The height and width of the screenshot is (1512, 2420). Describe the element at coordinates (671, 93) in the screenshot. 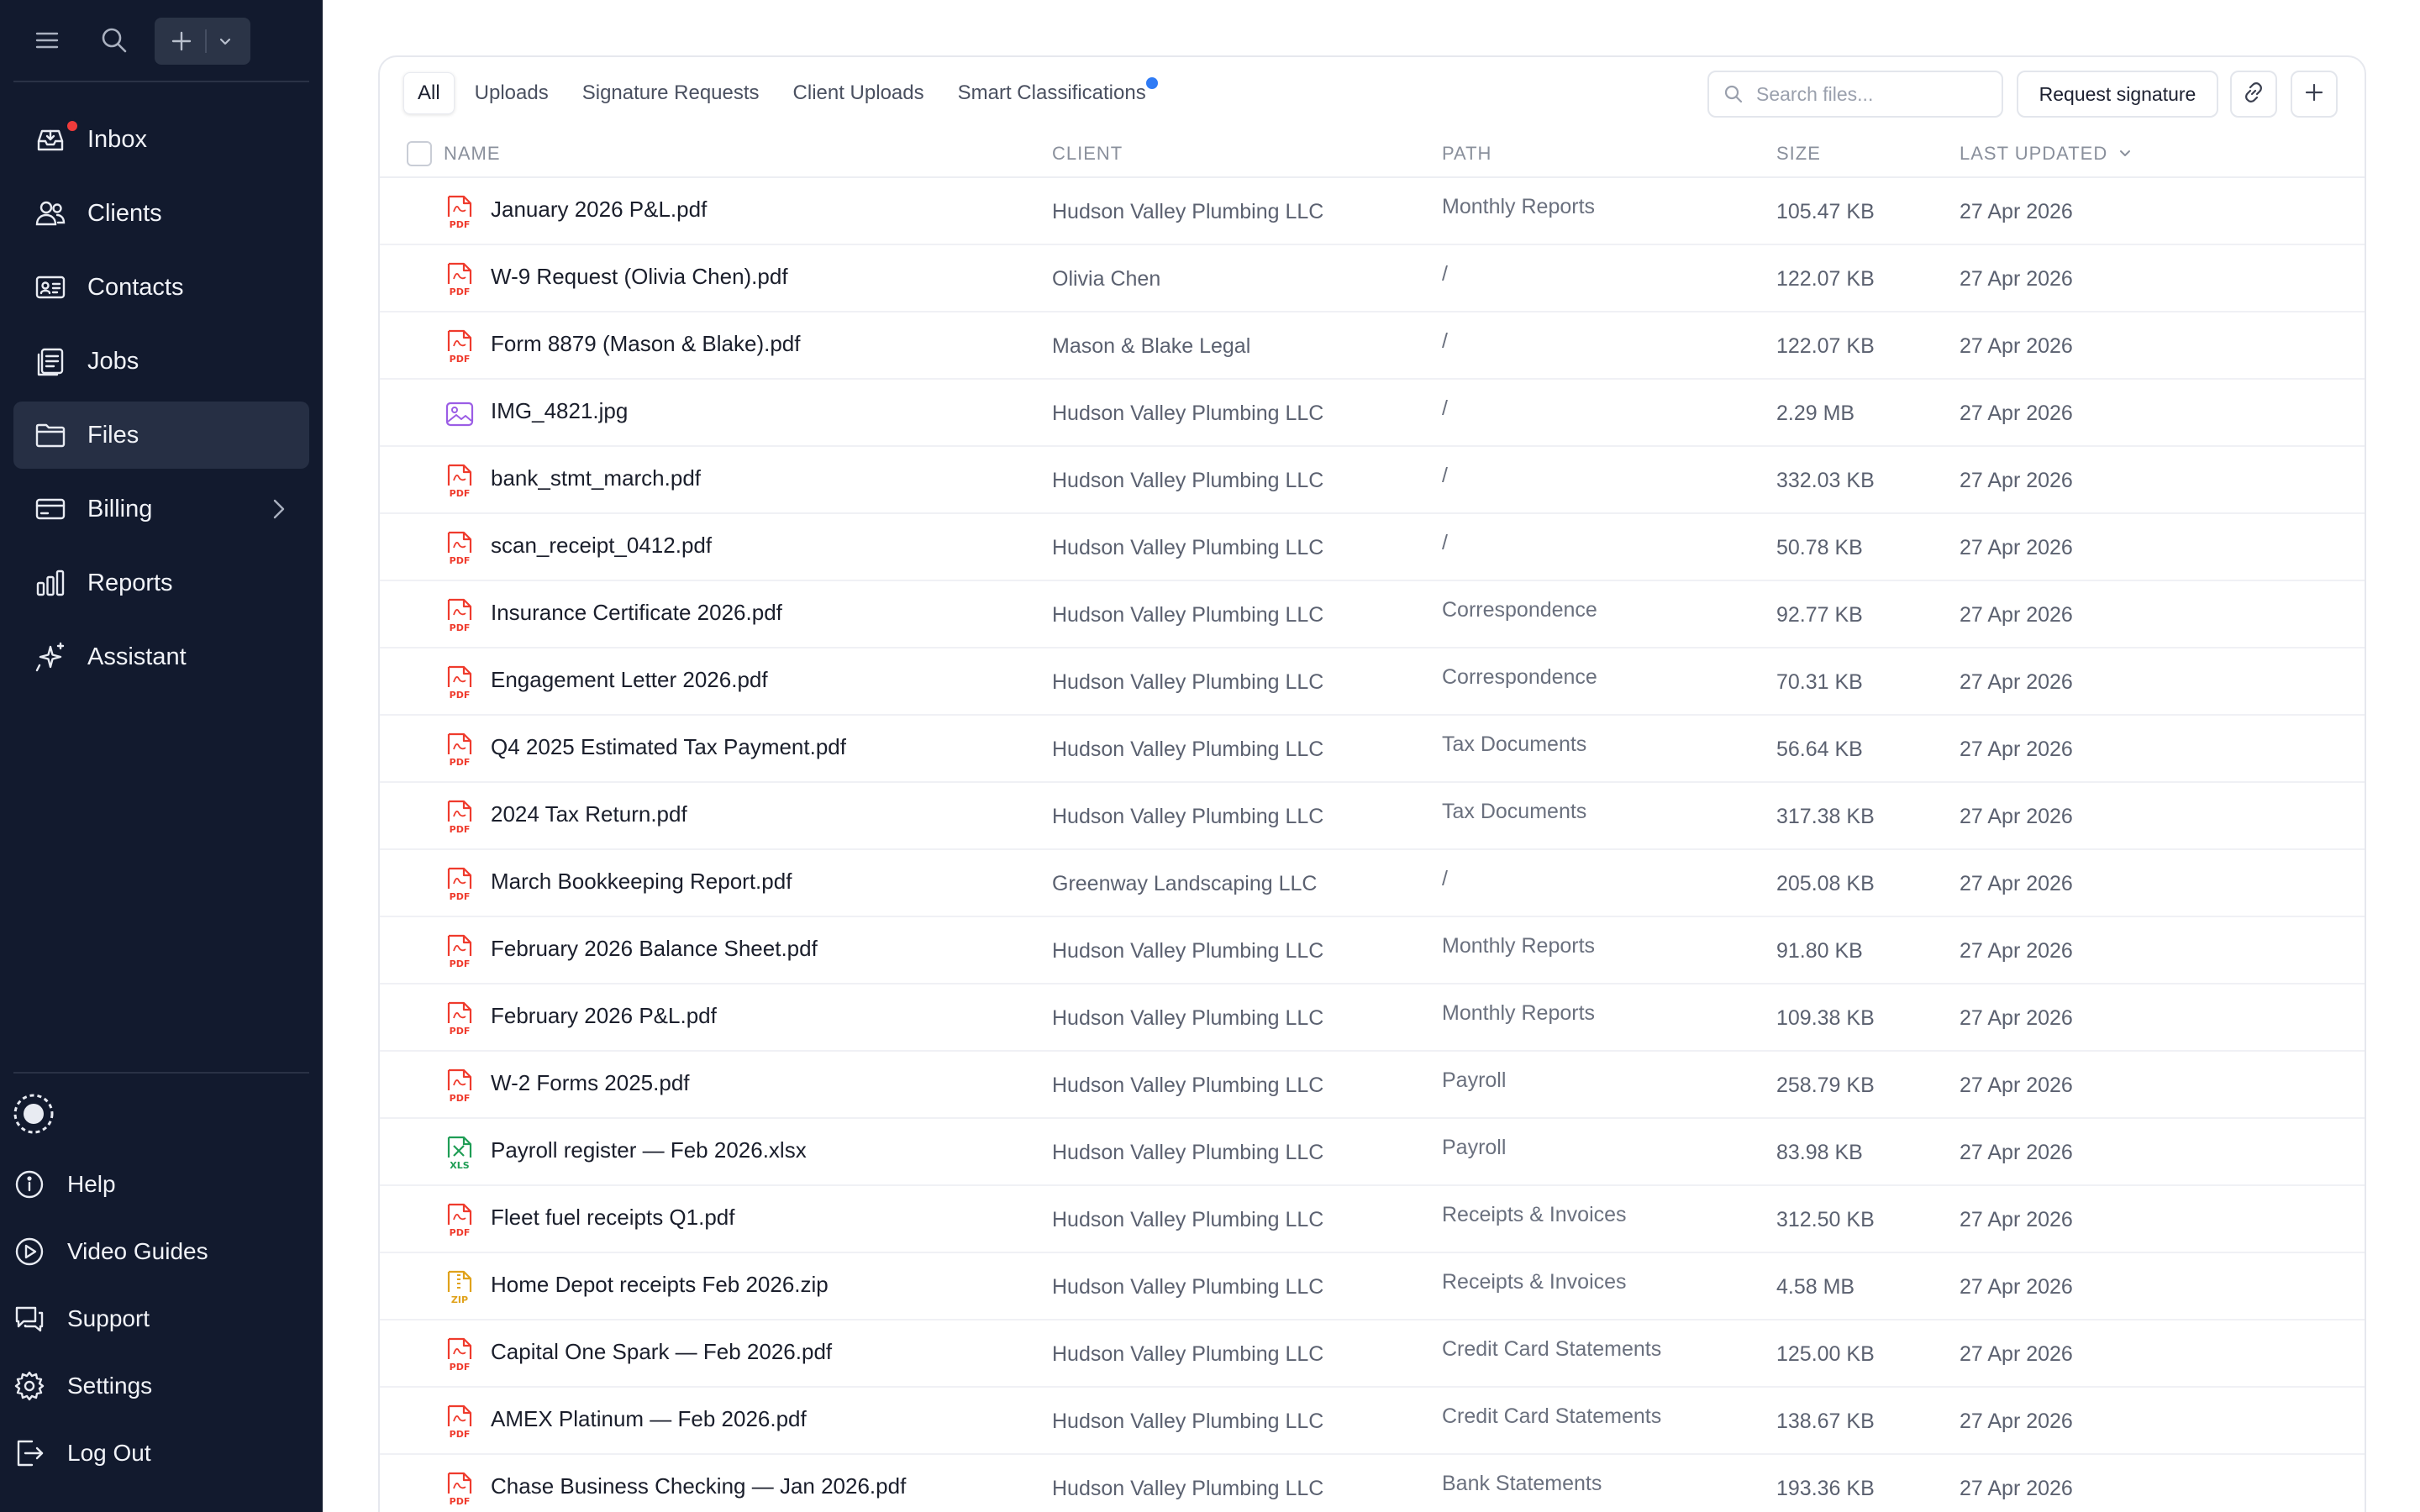

I see `tab-signature-requests: Signature Requests` at that location.